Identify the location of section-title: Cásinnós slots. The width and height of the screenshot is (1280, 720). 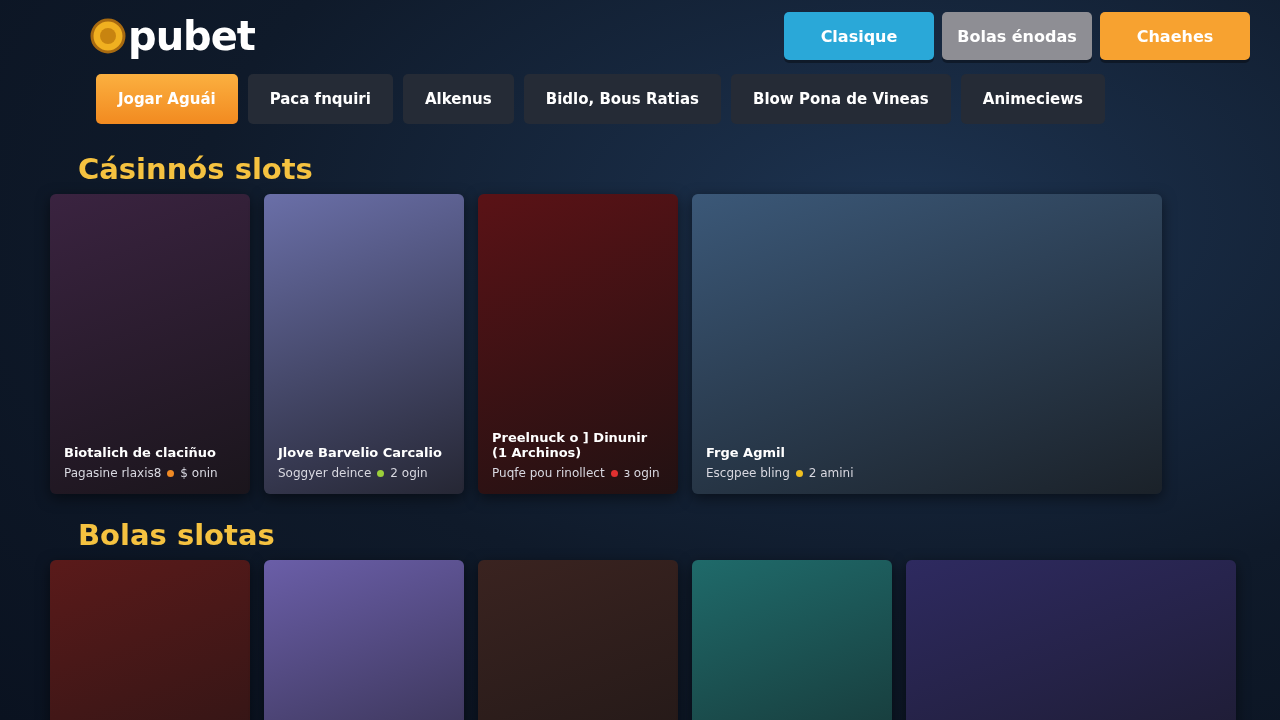
(196, 169).